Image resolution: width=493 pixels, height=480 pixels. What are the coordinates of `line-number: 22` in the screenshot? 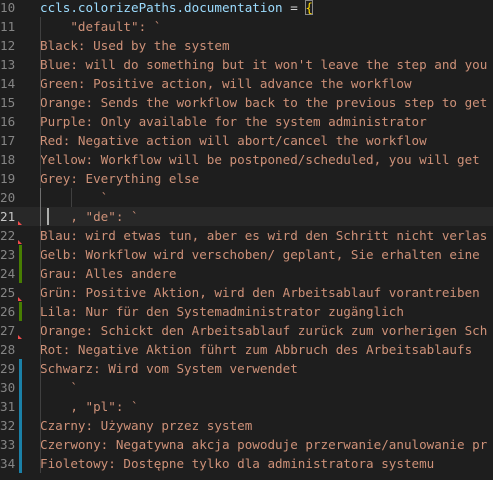 It's located at (8, 235).